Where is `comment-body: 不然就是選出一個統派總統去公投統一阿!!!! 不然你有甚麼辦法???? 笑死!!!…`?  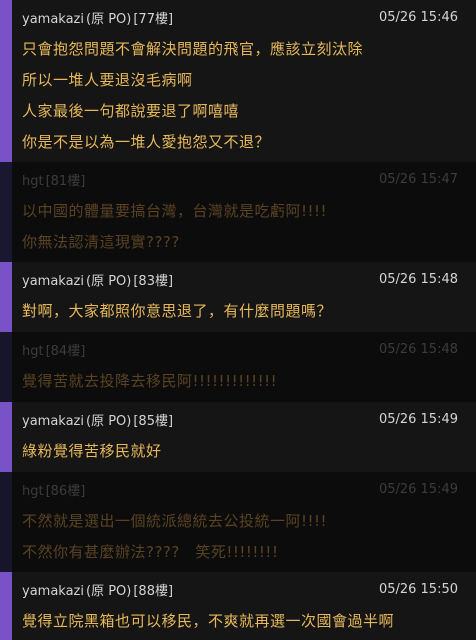
comment-body: 不然就是選出一個統派總統去公投統一阿!!!! 不然你有甚麼辦法???? 笑死!!!… is located at coordinates (240, 540).